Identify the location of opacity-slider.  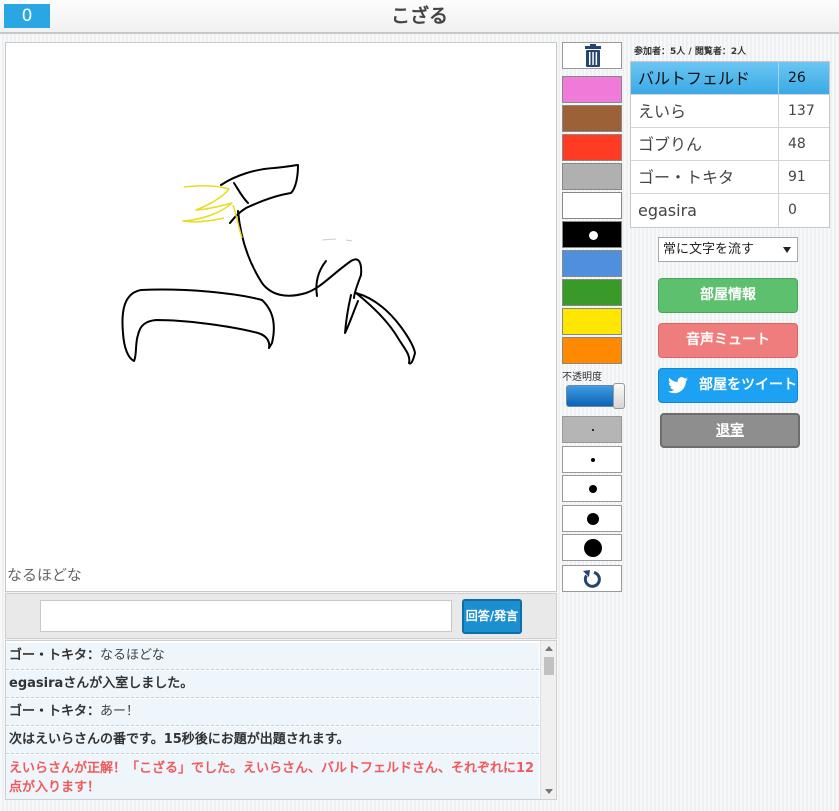
(595, 396).